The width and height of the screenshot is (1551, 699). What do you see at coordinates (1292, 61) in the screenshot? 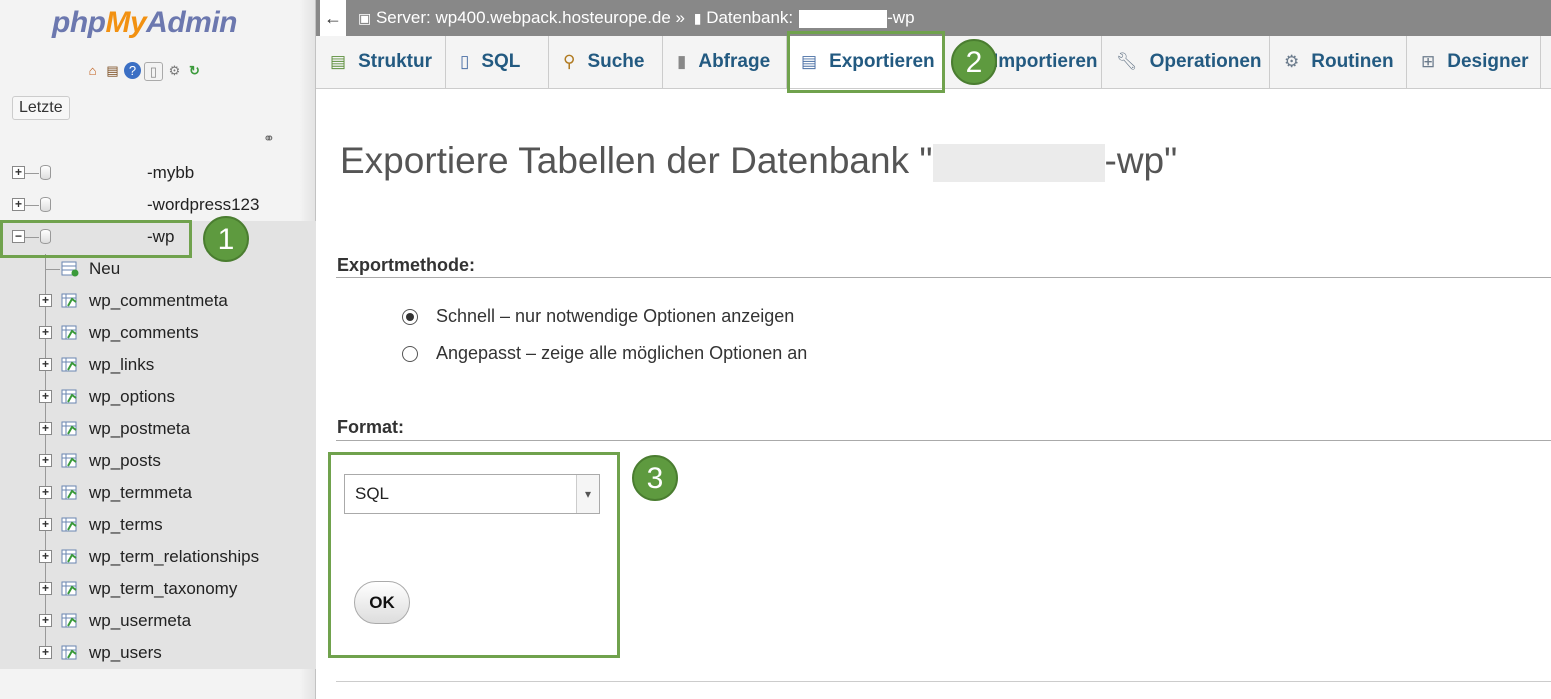
I see `routines-icon: ⚙` at bounding box center [1292, 61].